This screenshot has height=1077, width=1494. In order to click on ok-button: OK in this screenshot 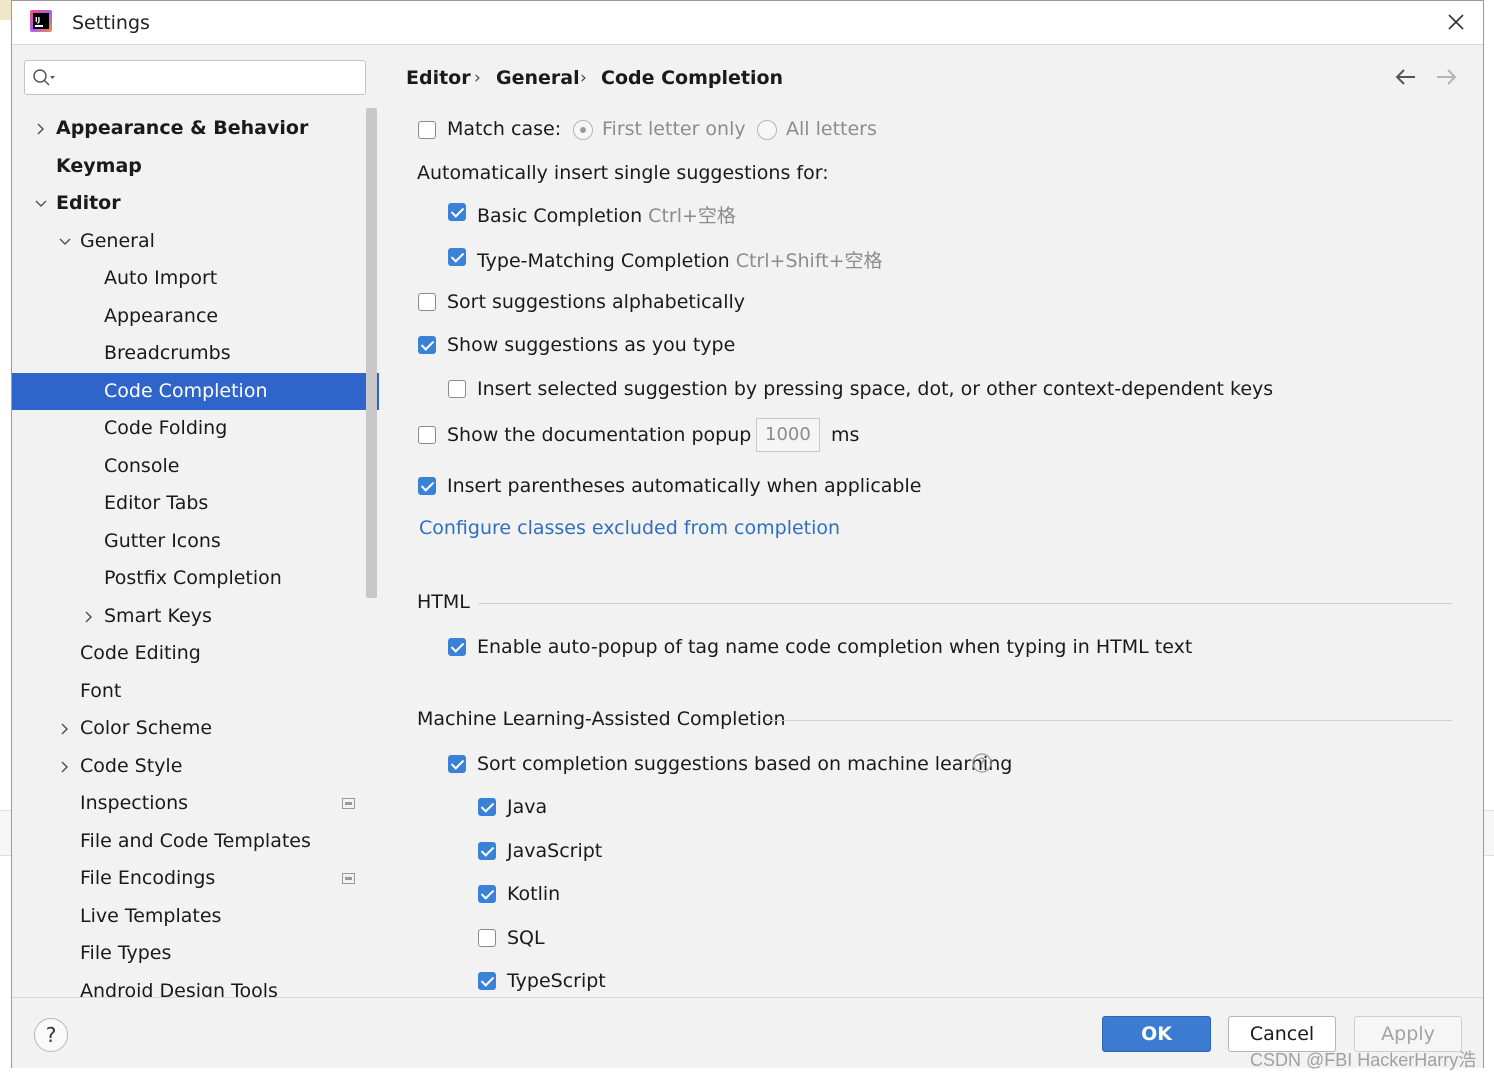, I will do `click(1156, 1034)`.